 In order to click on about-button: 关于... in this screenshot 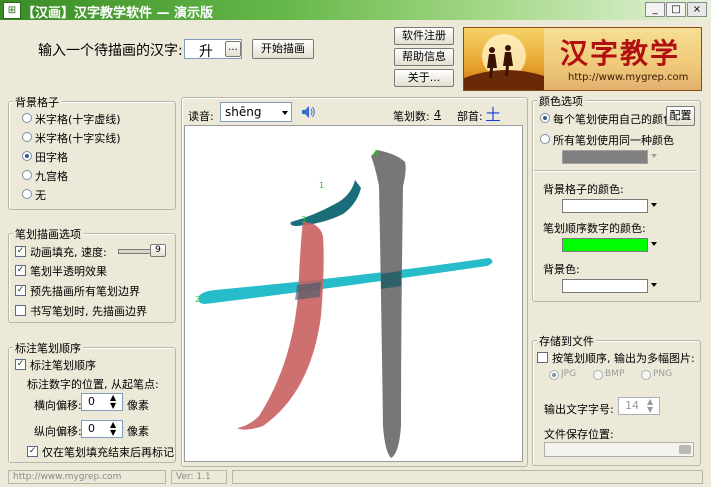, I will do `click(424, 78)`.